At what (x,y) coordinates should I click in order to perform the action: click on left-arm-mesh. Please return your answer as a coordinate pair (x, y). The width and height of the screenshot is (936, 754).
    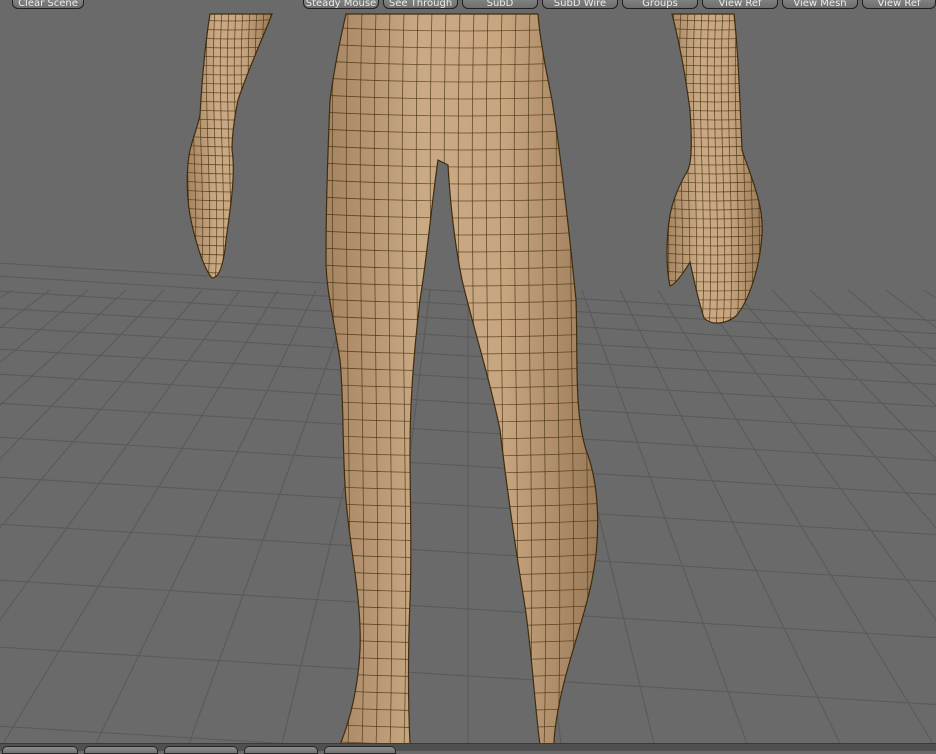
    Looking at the image, I should click on (229, 147).